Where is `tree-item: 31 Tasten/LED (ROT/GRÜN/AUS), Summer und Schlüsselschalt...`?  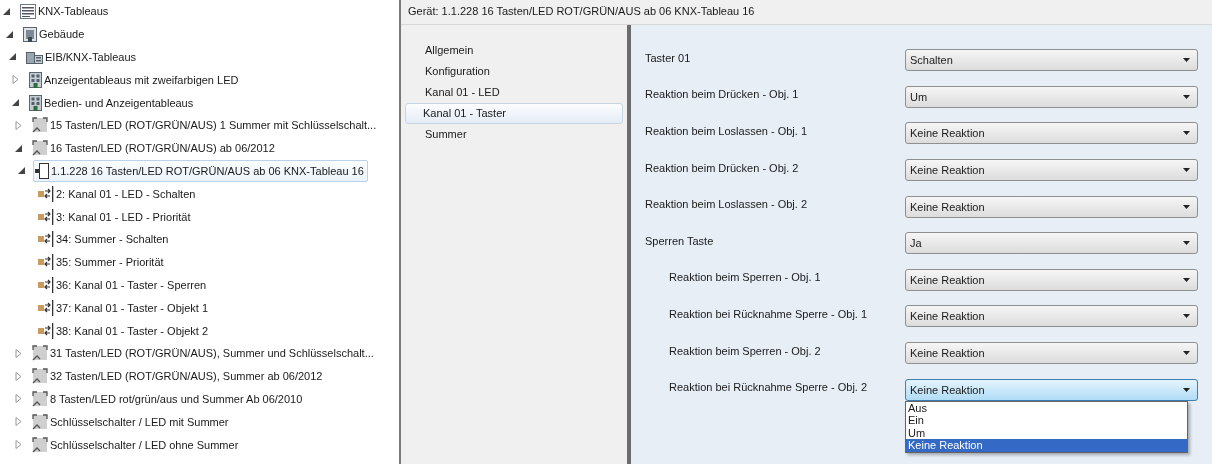
tree-item: 31 Tasten/LED (ROT/GRÜN/AUS), Summer und Schlüsselschalt... is located at coordinates (204, 353).